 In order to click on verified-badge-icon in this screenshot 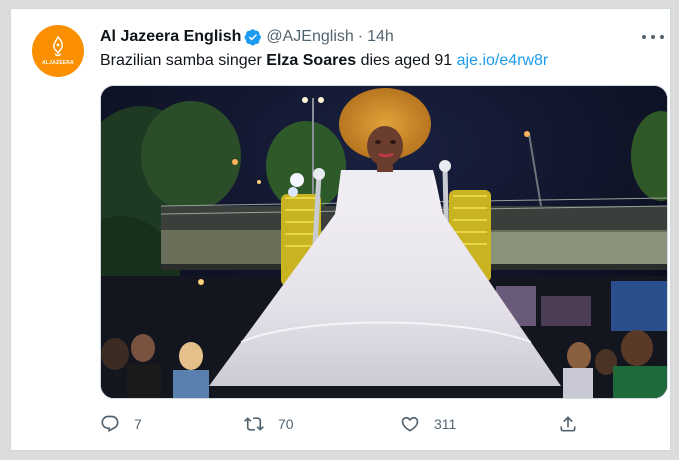, I will do `click(253, 37)`.